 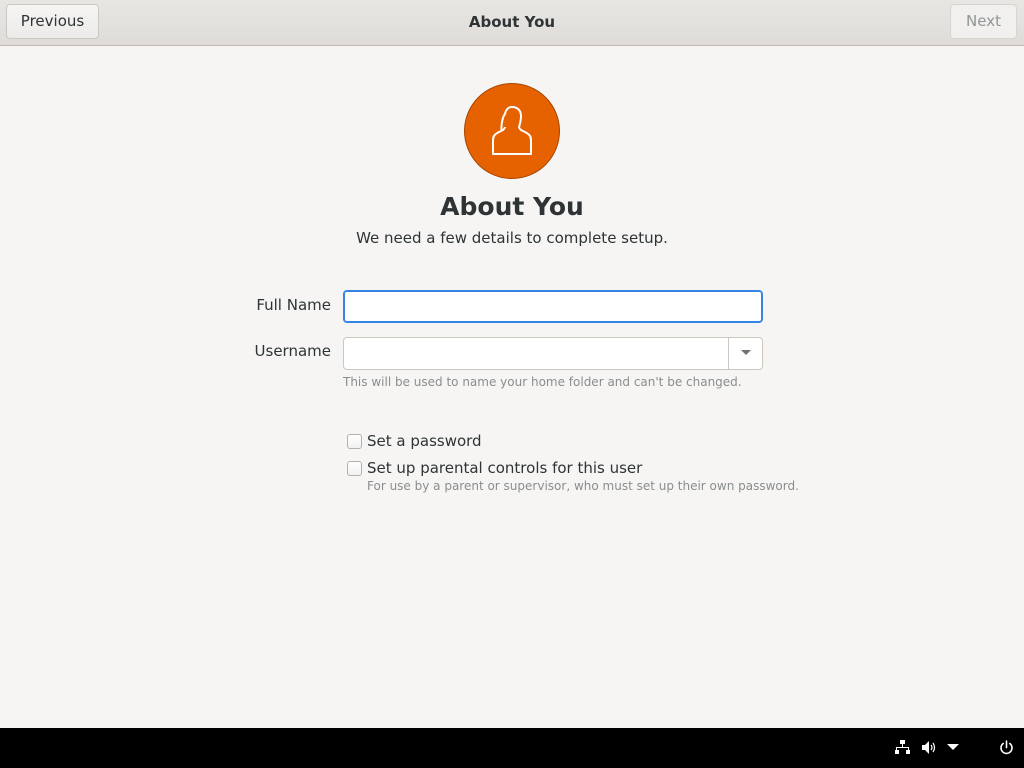 I want to click on header-title: About You, so click(x=512, y=22).